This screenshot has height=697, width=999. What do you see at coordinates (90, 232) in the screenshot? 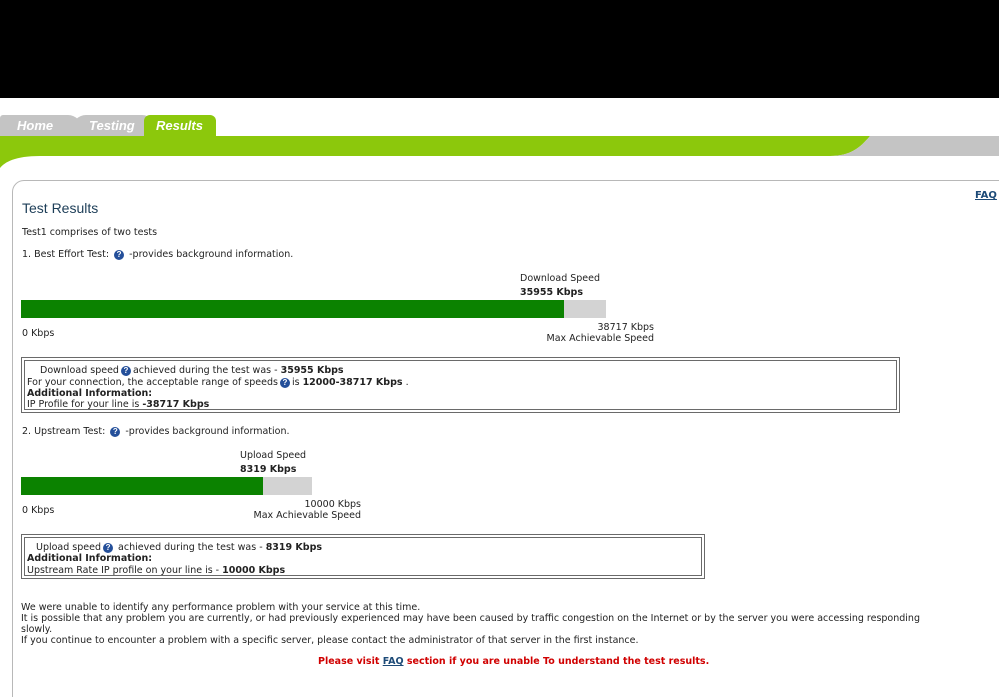
I see `intro-text: Test1 comprises of two tests` at bounding box center [90, 232].